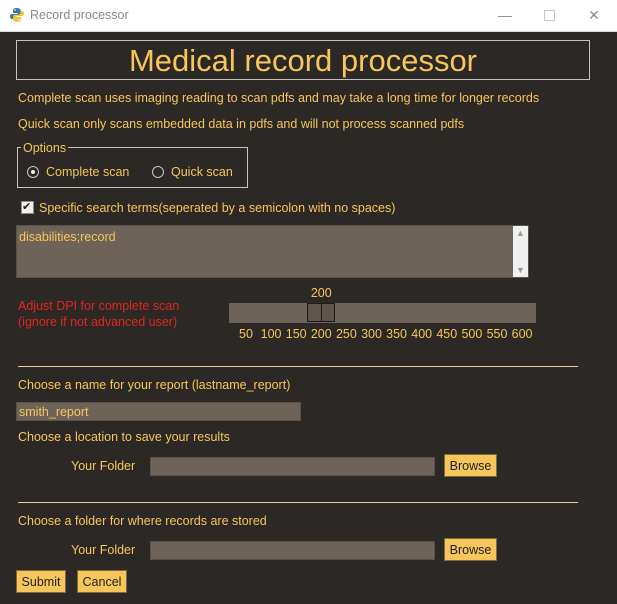 The width and height of the screenshot is (617, 604). Describe the element at coordinates (45, 148) in the screenshot. I see `options-legend: Options` at that location.